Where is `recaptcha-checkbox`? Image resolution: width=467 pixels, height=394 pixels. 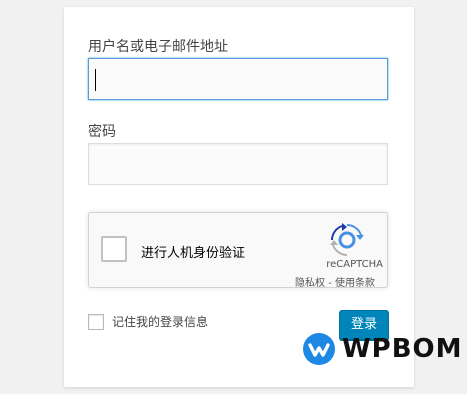
recaptcha-checkbox is located at coordinates (114, 249).